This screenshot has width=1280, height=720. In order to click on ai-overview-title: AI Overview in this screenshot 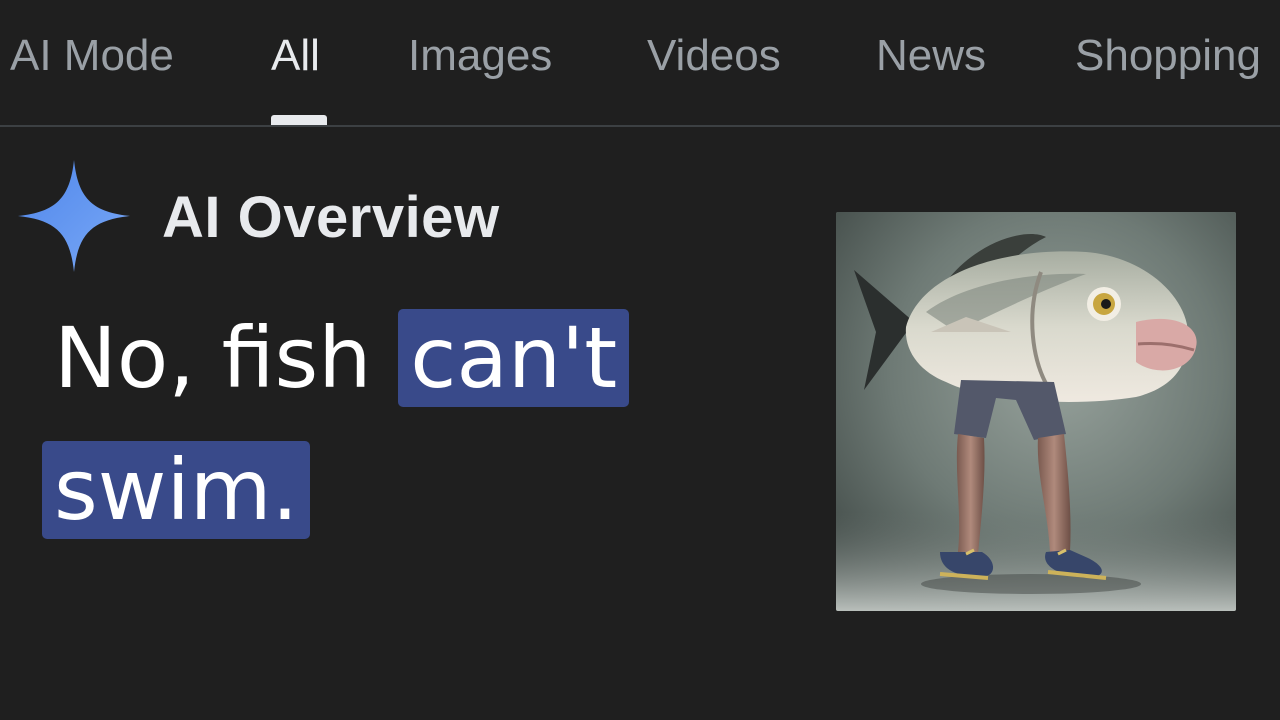, I will do `click(331, 217)`.